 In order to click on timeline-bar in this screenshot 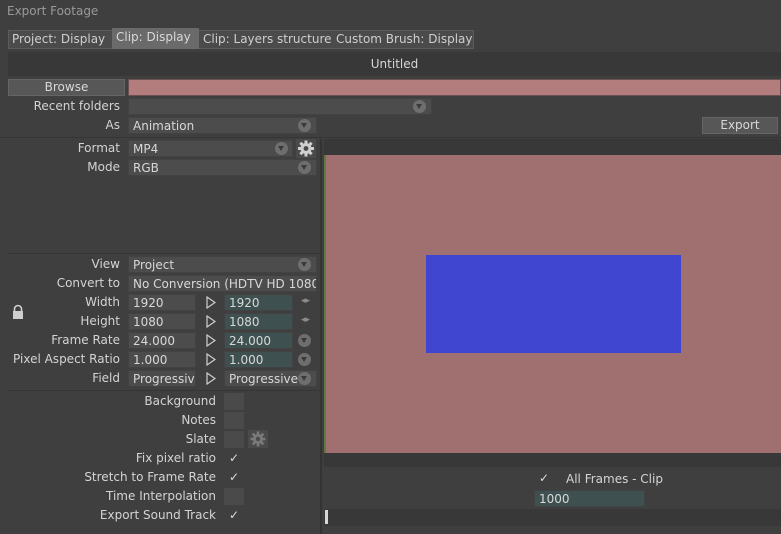, I will do `click(552, 517)`.